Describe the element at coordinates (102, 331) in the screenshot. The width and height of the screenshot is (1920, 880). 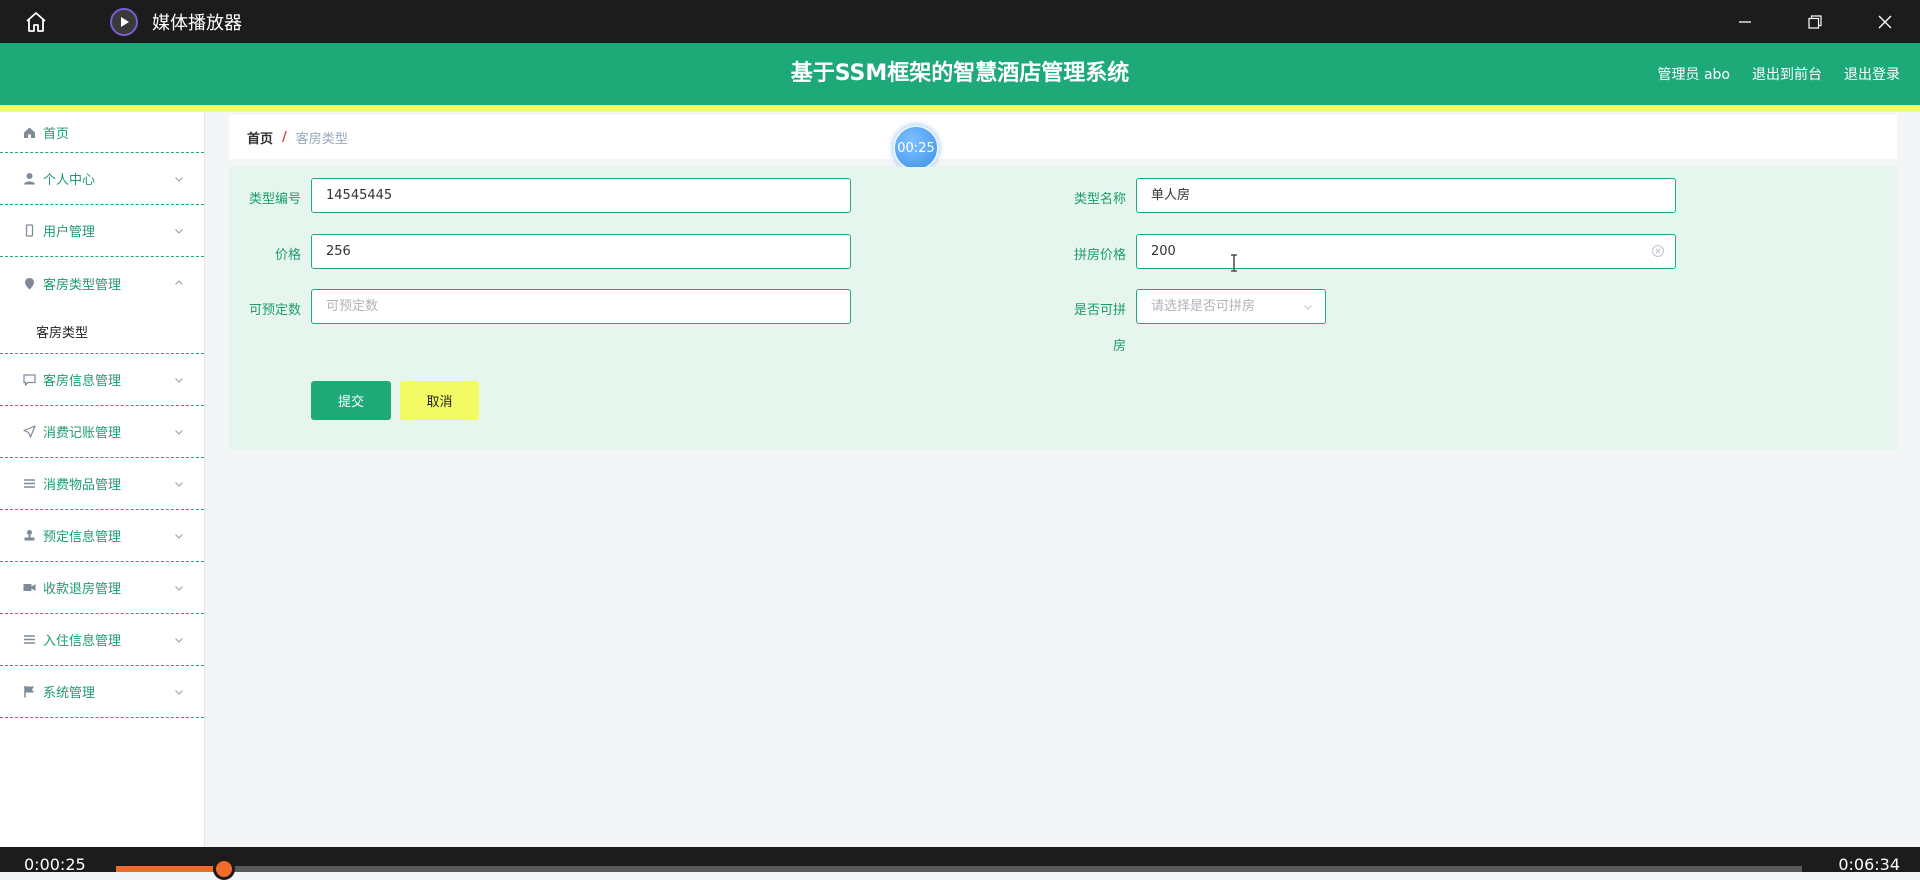
I see `sidebar-subitem-room-type: 客房类型` at that location.